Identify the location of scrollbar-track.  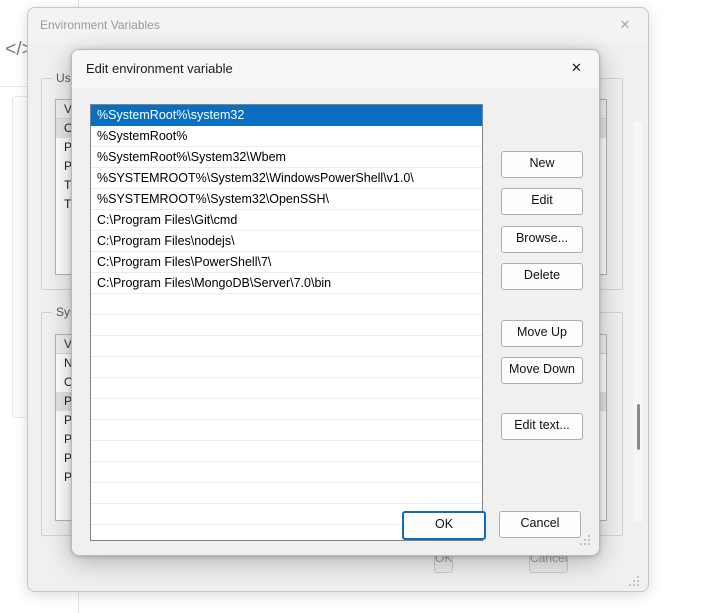
(638, 322).